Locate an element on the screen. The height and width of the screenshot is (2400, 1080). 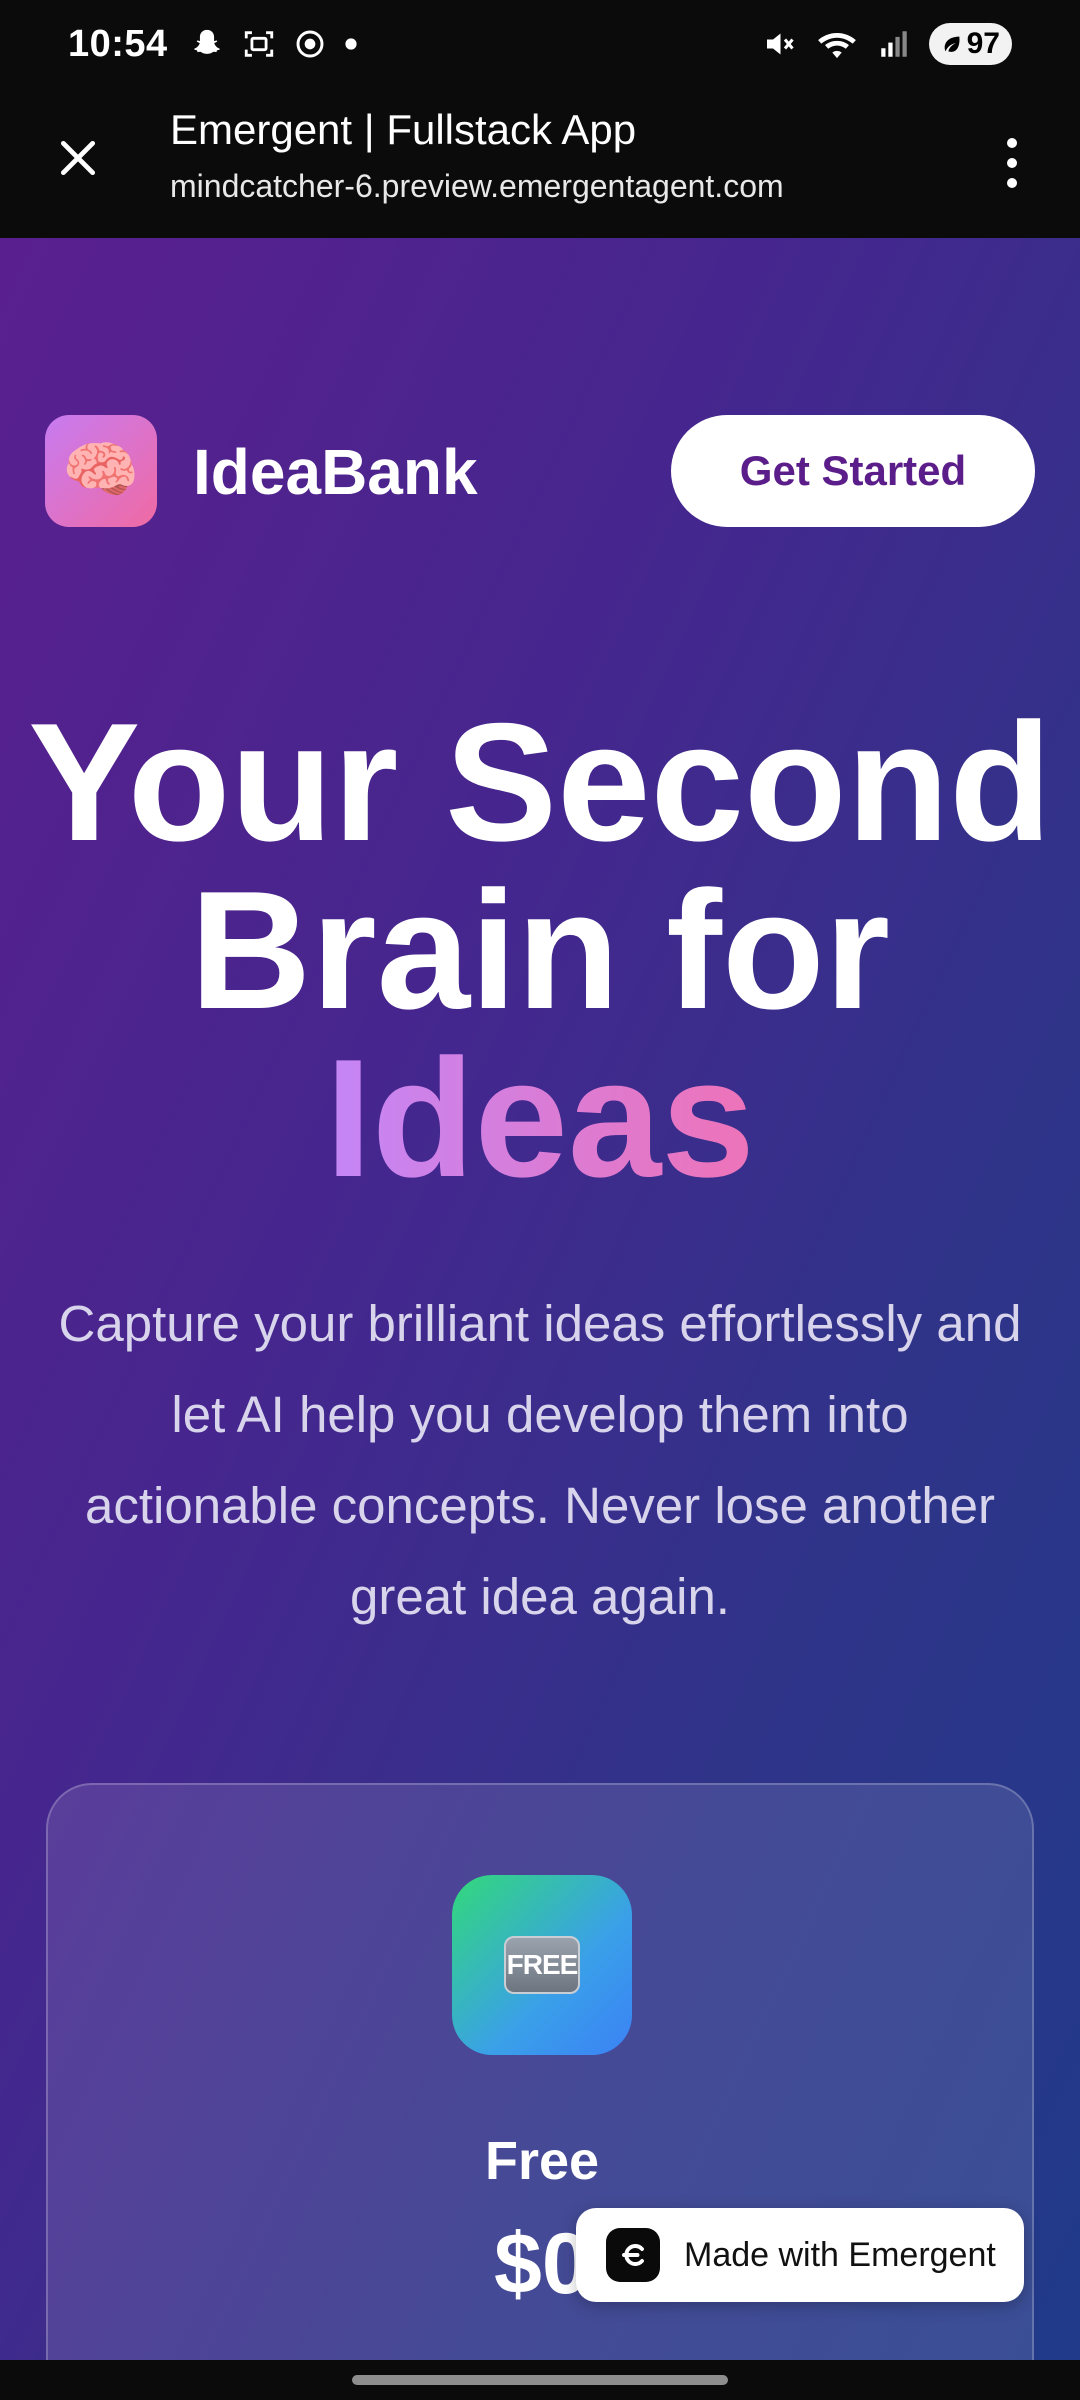
close-icon is located at coordinates (78, 158).